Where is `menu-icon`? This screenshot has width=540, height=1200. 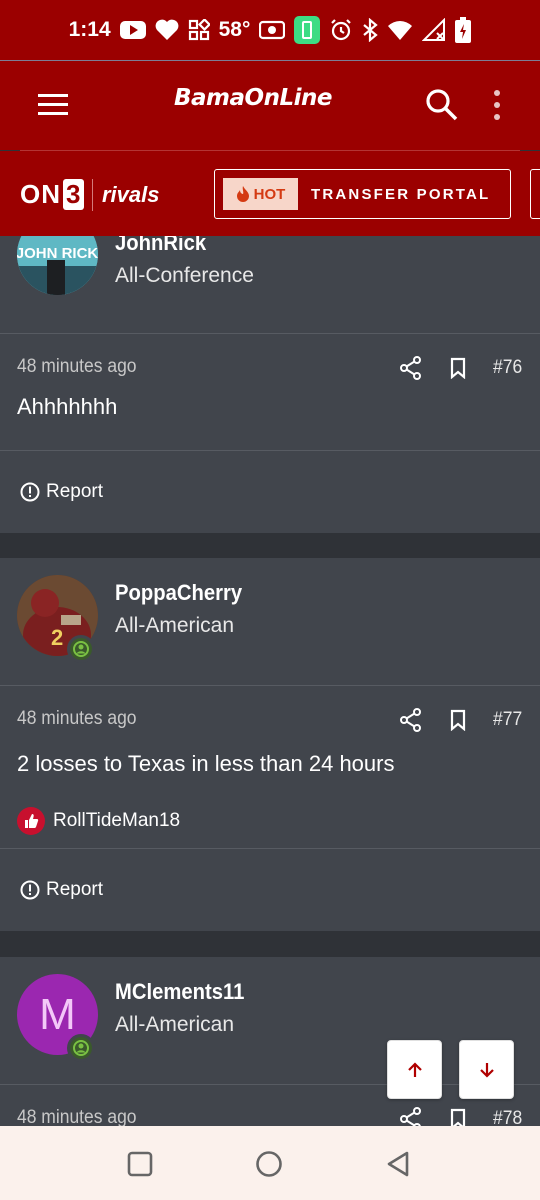
menu-icon is located at coordinates (53, 104).